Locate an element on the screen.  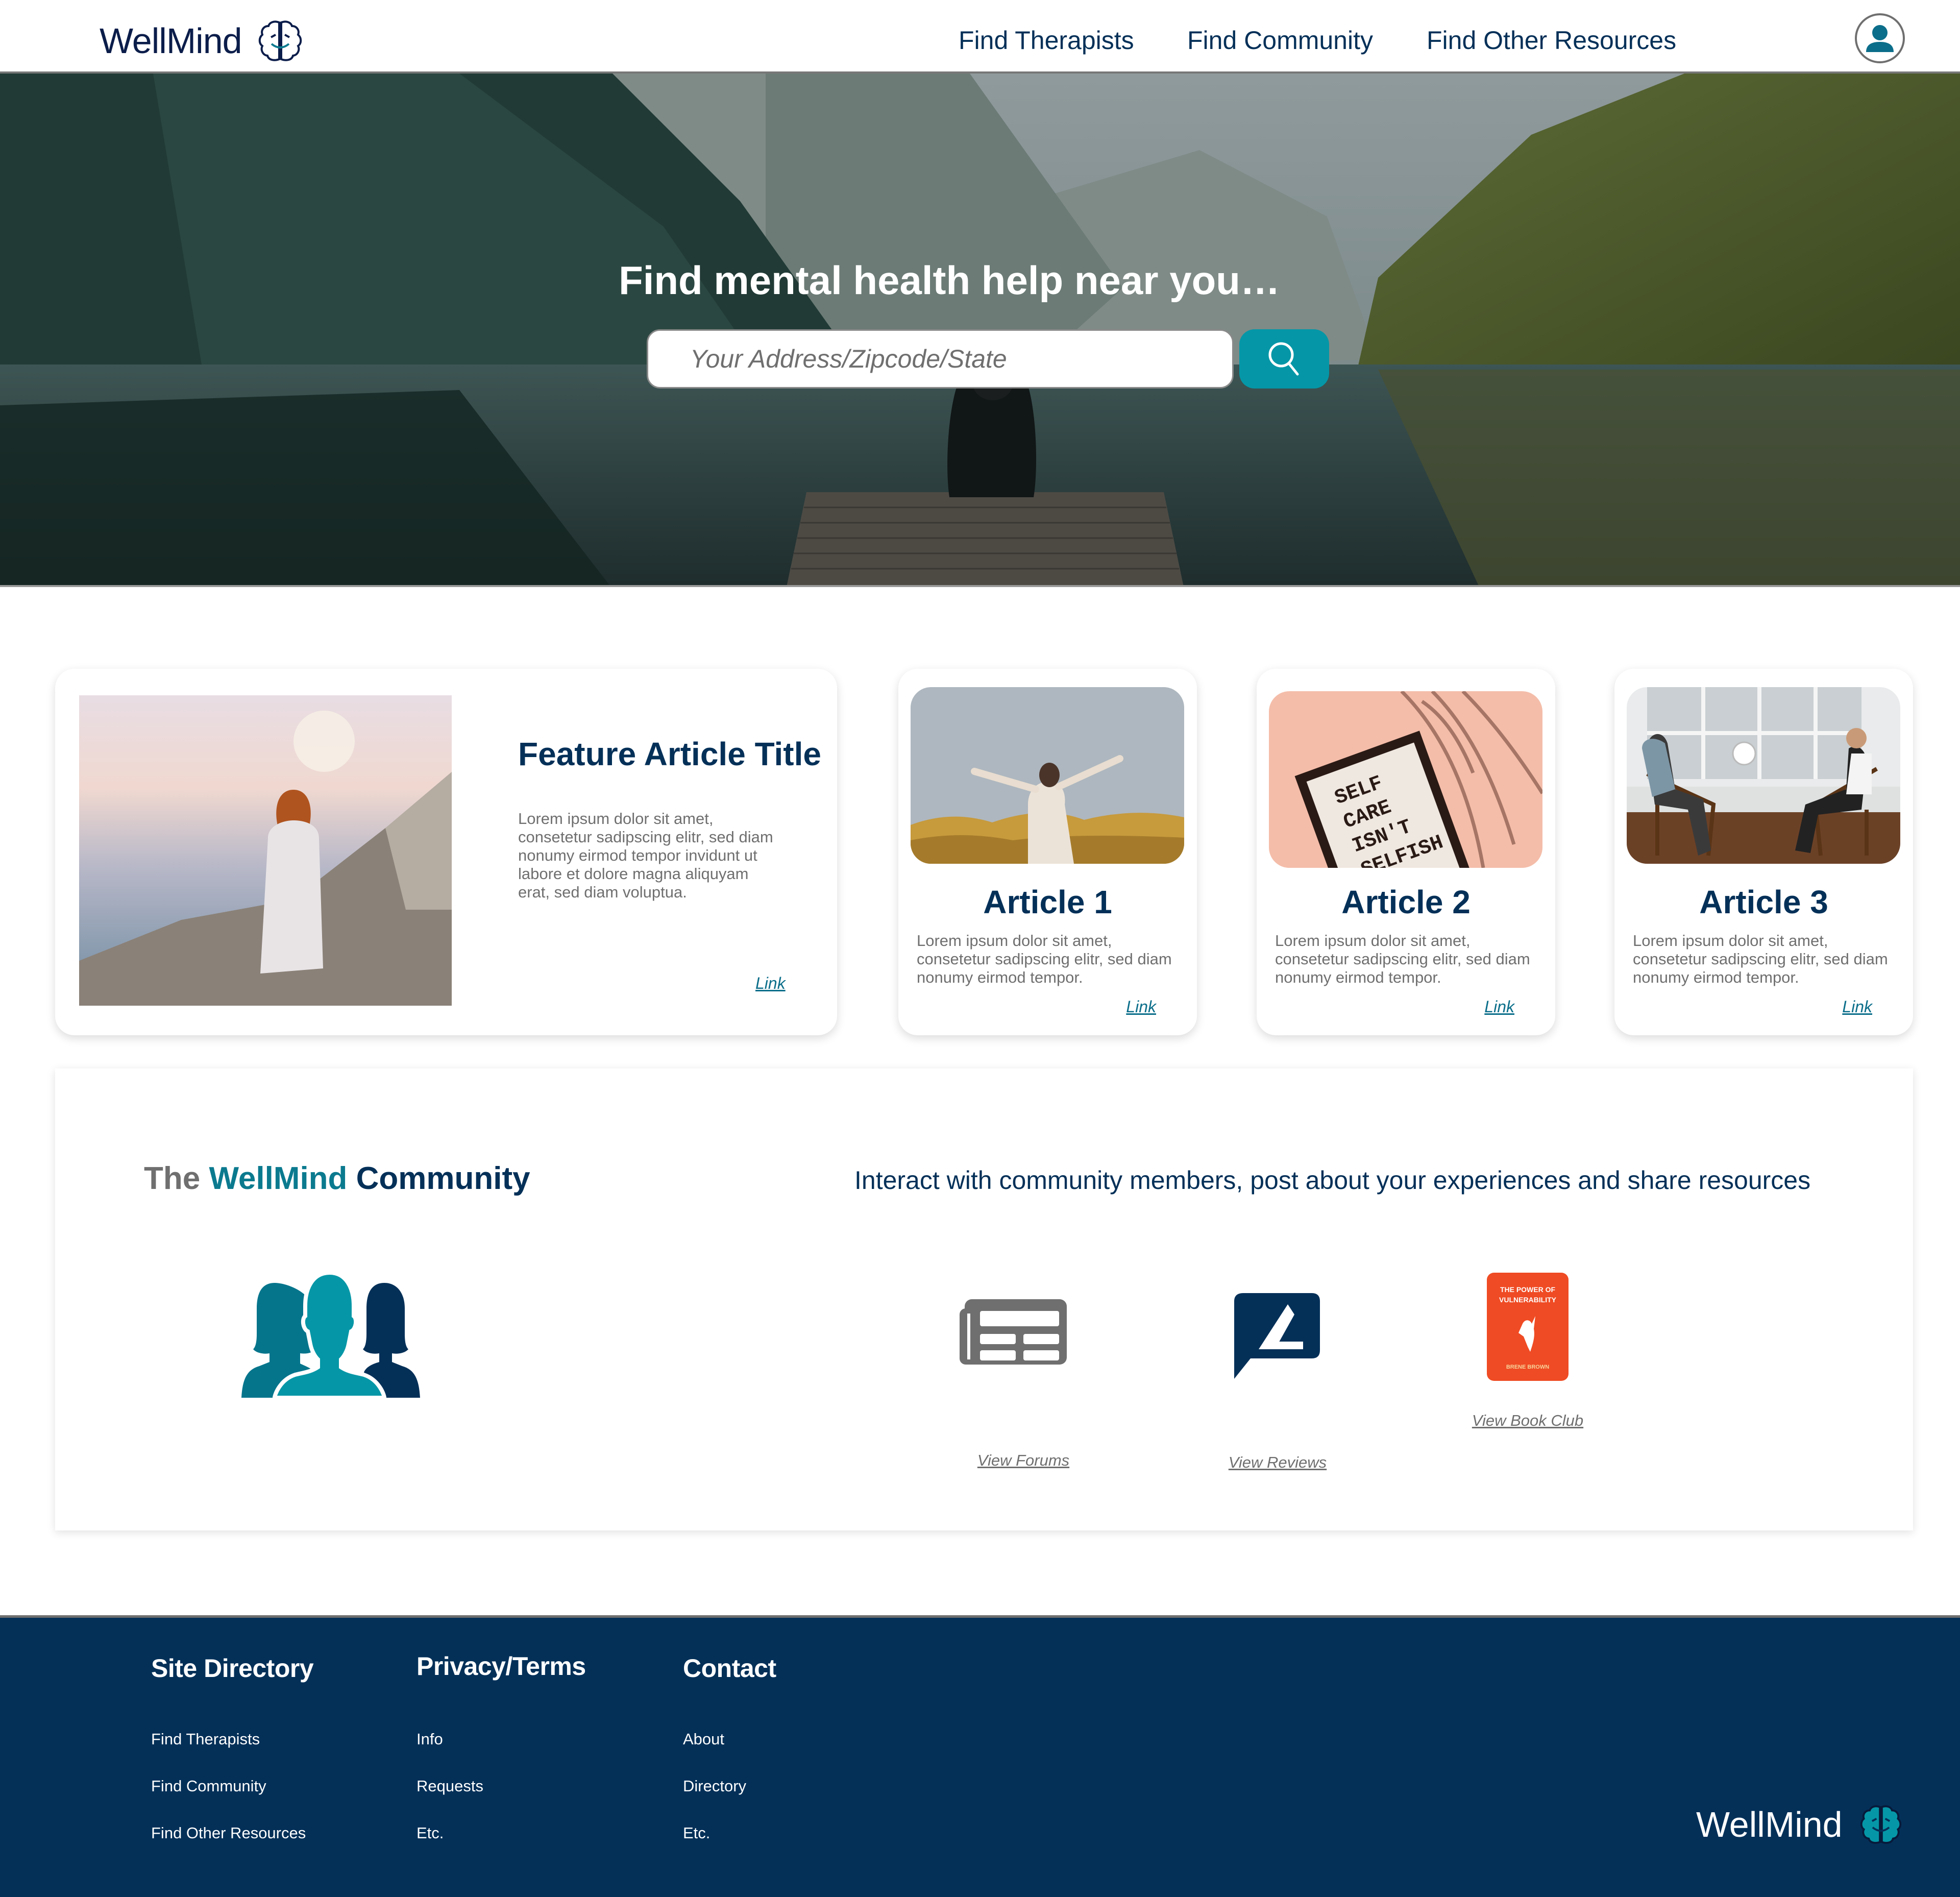
book-title-line-2: VULNERABILITY is located at coordinates (1528, 1300).